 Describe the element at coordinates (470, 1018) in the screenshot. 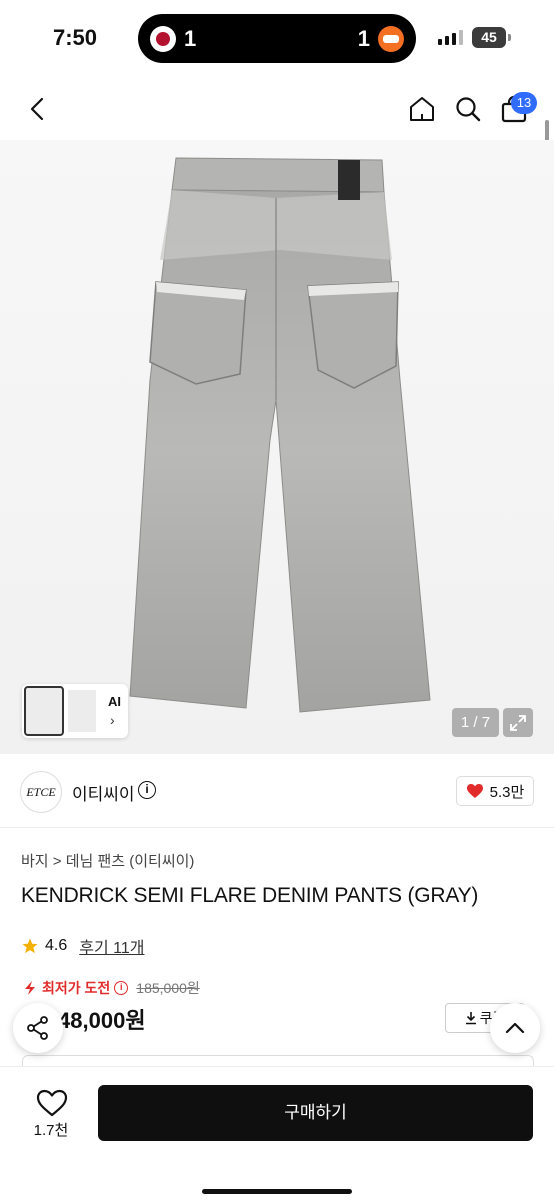

I see `download-icon` at that location.